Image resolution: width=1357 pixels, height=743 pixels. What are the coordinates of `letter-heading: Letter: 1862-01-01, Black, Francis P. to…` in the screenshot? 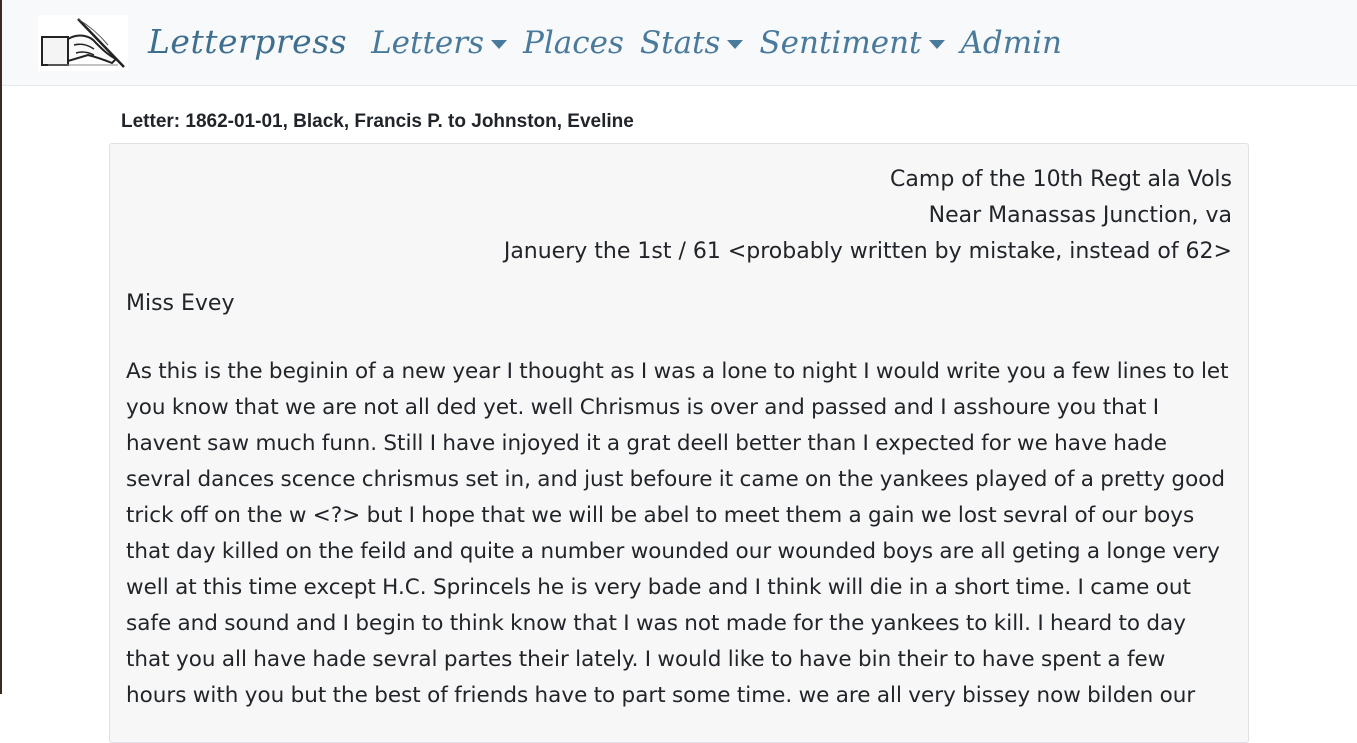 It's located at (377, 121).